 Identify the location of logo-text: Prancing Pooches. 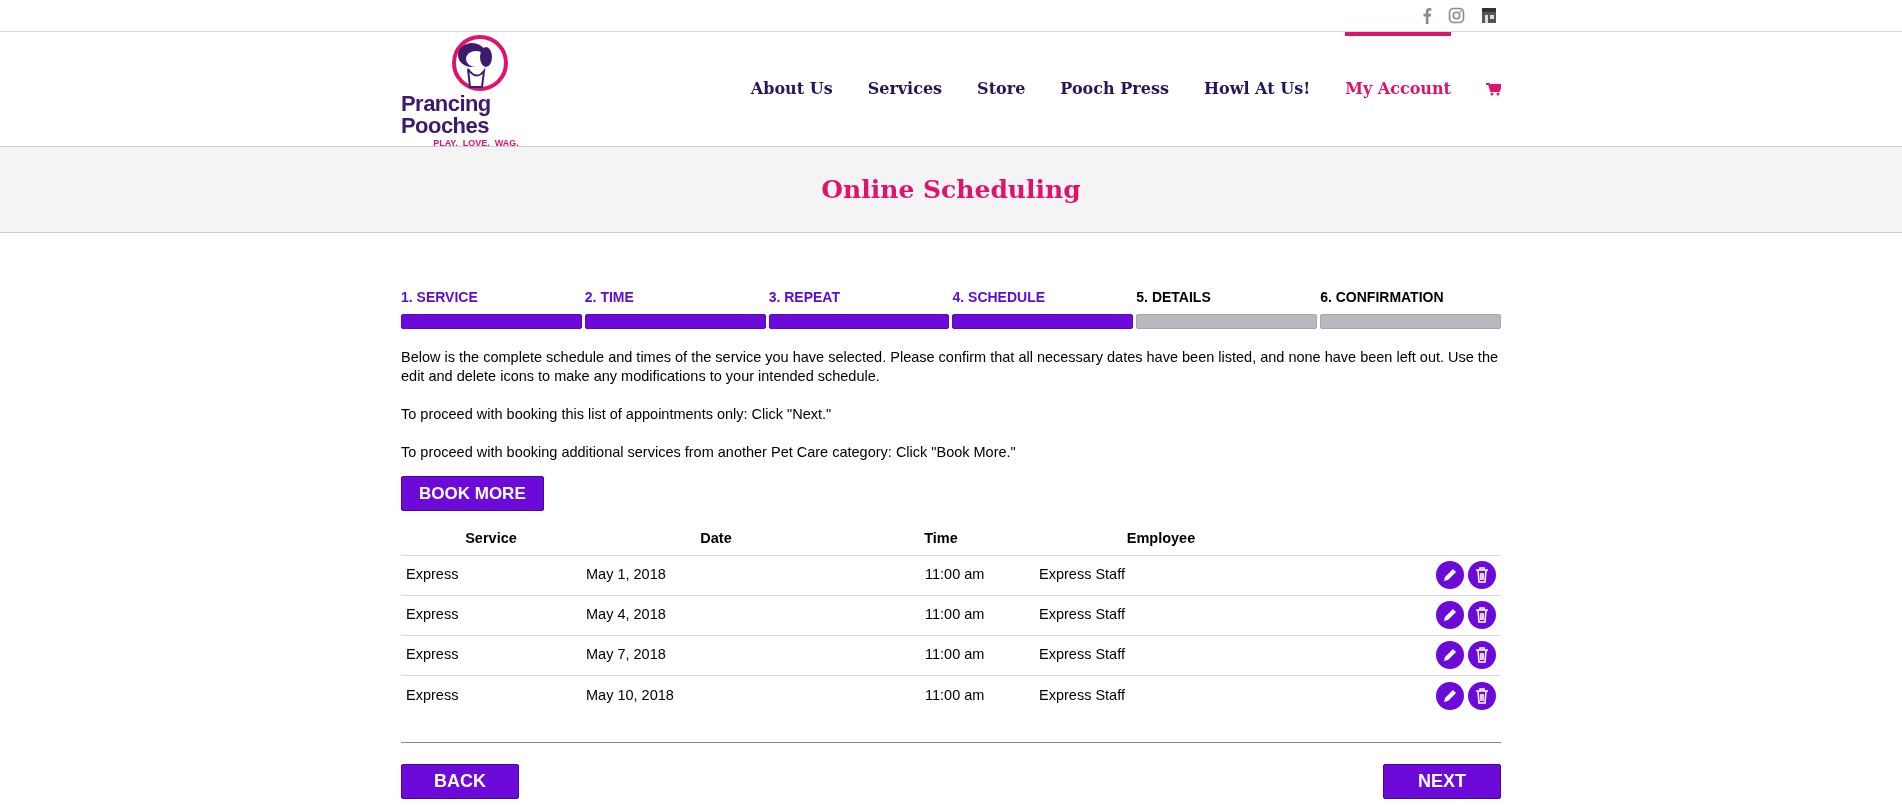
(446, 114).